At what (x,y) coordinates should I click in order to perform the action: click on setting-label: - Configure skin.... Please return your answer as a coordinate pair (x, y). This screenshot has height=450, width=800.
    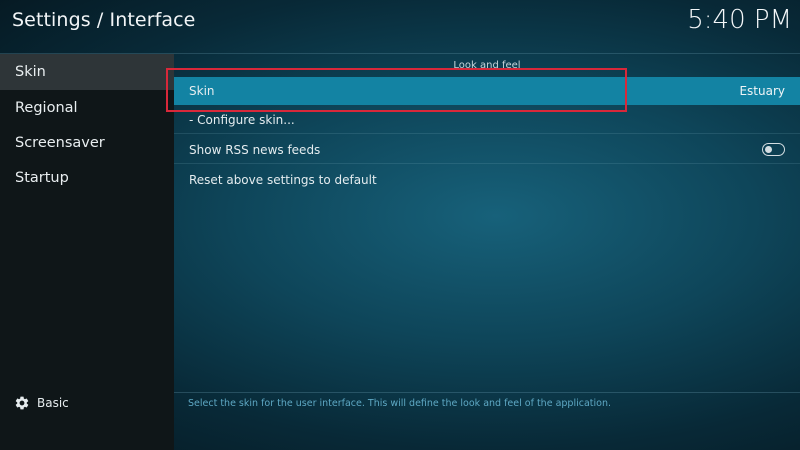
    Looking at the image, I should click on (242, 120).